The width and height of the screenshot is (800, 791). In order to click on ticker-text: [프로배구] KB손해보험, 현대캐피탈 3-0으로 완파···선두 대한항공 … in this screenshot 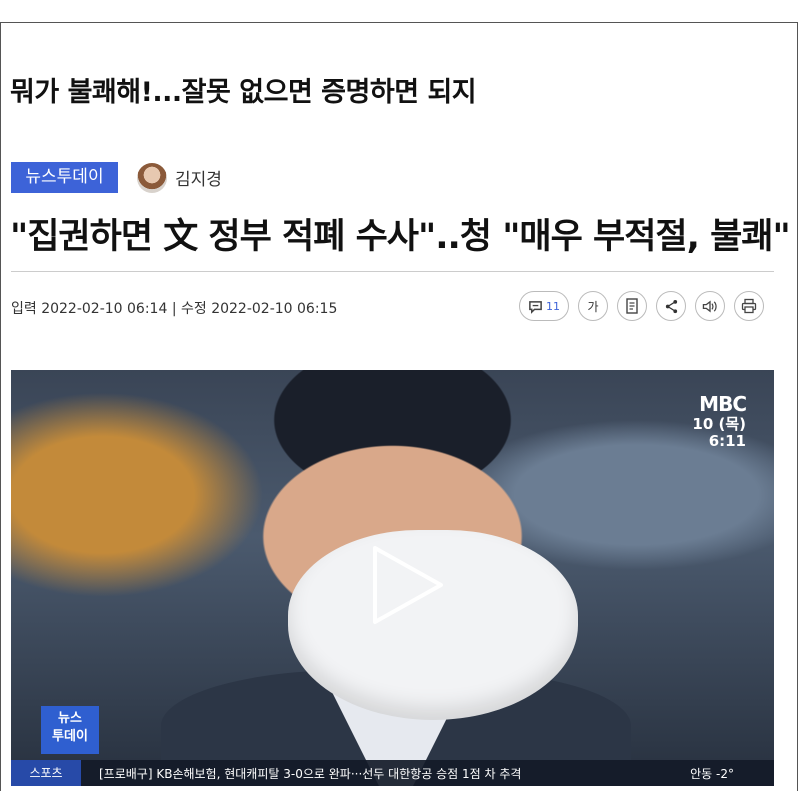, I will do `click(310, 773)`.